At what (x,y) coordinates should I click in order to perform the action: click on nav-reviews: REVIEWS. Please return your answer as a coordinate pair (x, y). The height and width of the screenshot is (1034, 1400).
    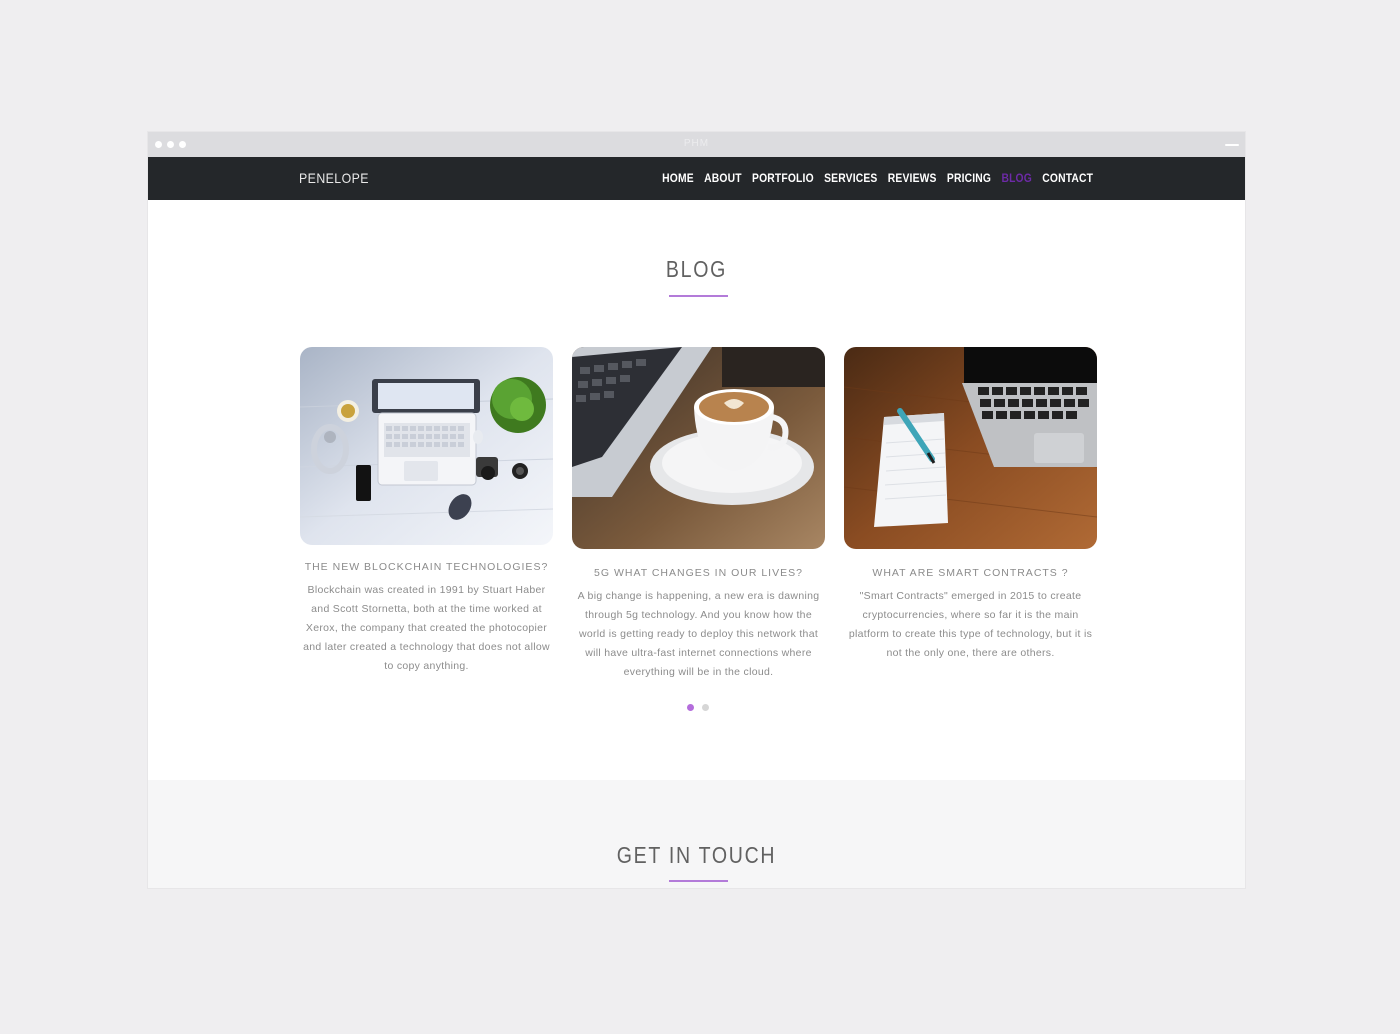
    Looking at the image, I should click on (912, 178).